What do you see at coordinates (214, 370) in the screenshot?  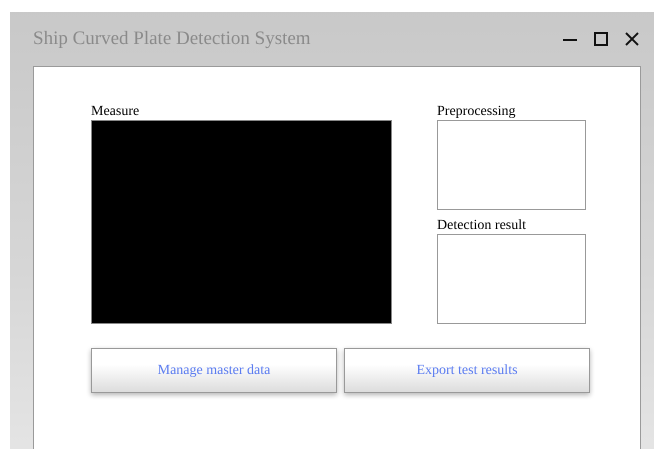 I see `action-button: Manage master data` at bounding box center [214, 370].